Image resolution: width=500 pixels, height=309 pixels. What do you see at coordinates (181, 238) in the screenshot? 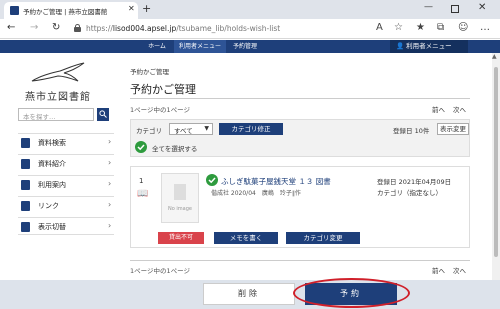
I see `unavailable-badge: 貸出不可` at bounding box center [181, 238].